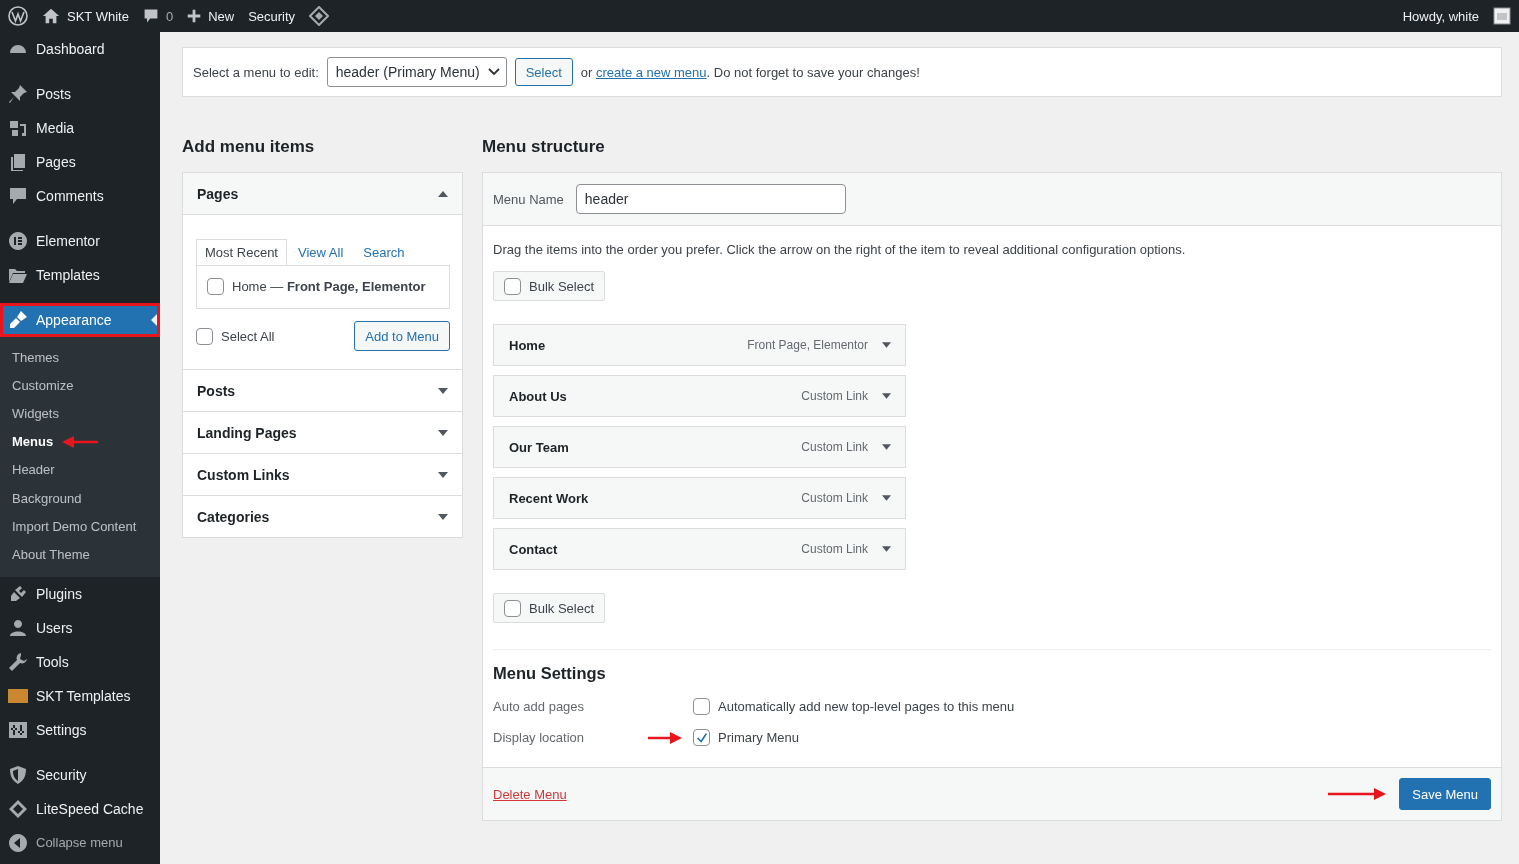  I want to click on menu-item-bar: Recent Work Custom Link, so click(699, 498).